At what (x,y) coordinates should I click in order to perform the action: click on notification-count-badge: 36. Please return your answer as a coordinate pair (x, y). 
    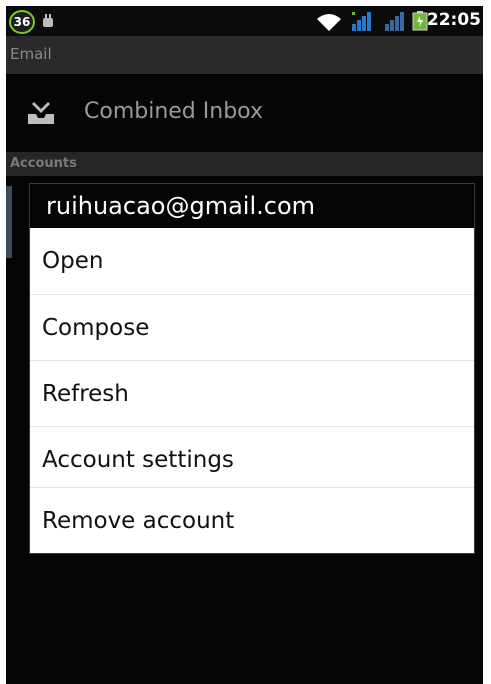
    Looking at the image, I should click on (22, 22).